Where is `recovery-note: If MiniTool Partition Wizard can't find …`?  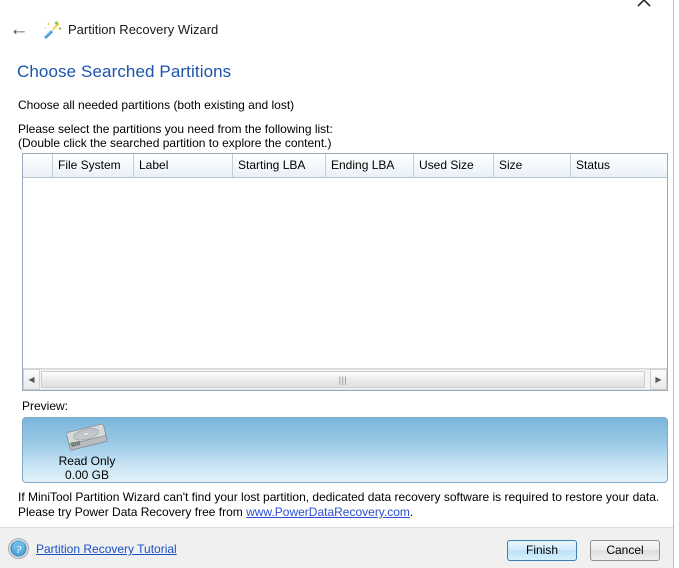
recovery-note: If MiniTool Partition Wizard can't find … is located at coordinates (342, 505).